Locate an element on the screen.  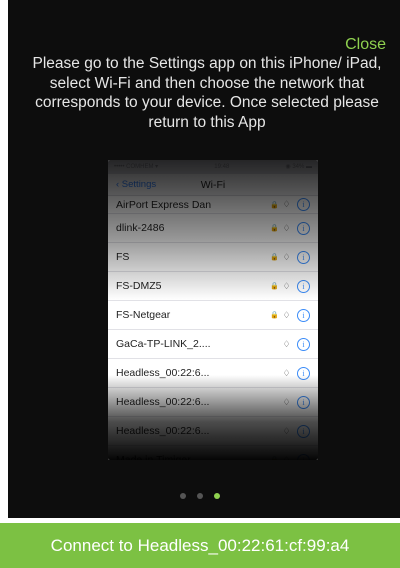
connect-button: Connect to Headless_00:22:61:cf:99:a4 is located at coordinates (200, 545).